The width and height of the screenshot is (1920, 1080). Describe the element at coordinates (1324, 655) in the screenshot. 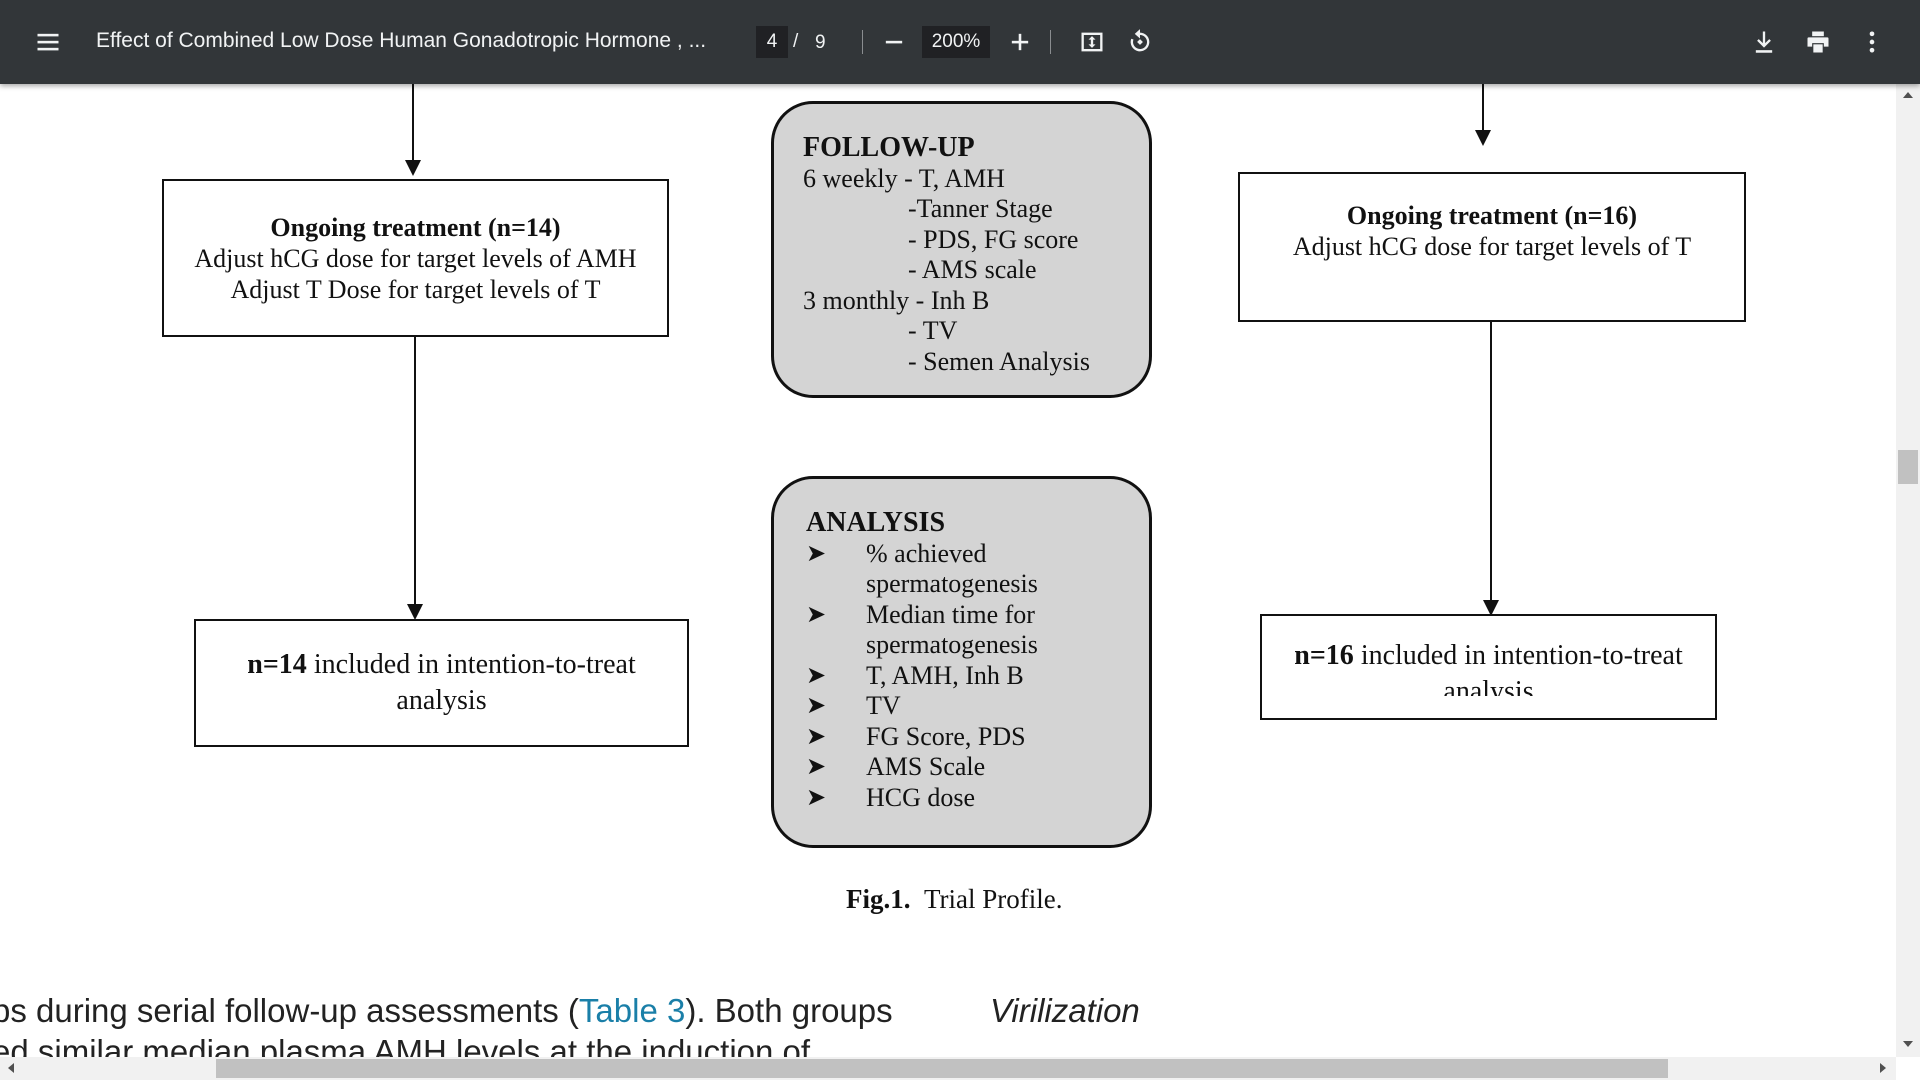

I see `right-itt-count: n=16` at that location.